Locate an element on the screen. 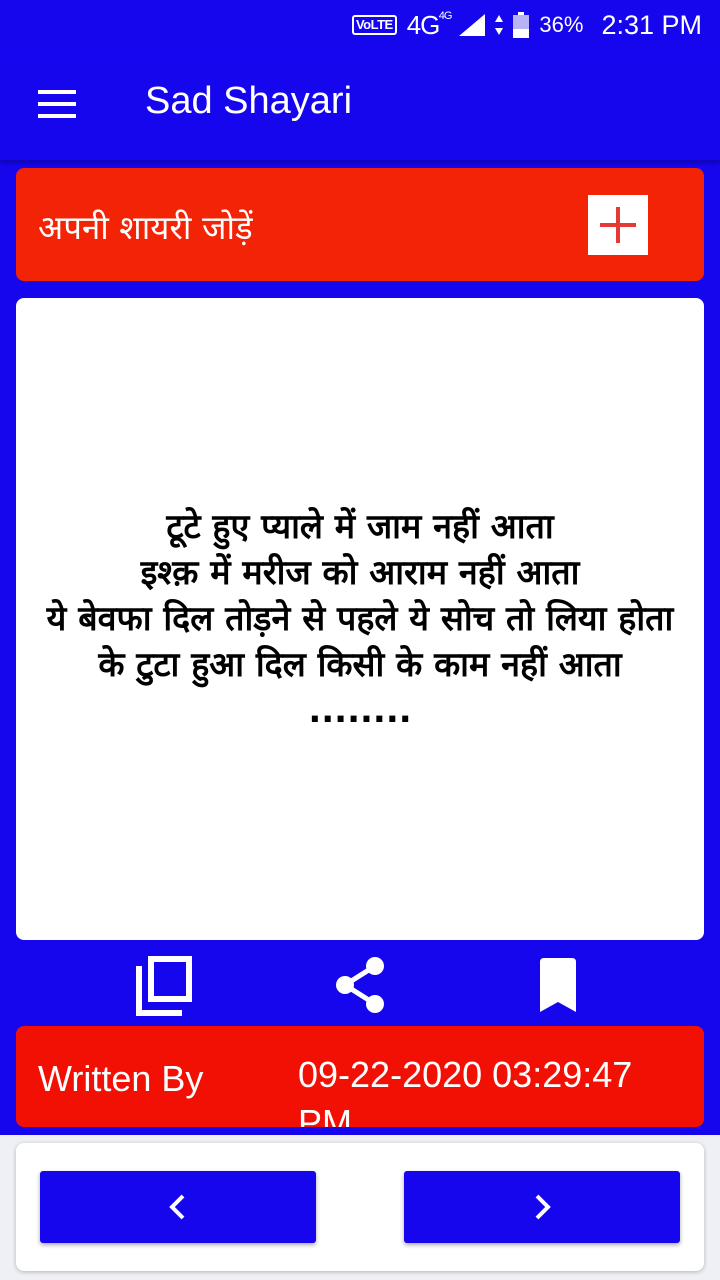  add-shayari-label: अपनी शायरी जोड़ें is located at coordinates (145, 227).